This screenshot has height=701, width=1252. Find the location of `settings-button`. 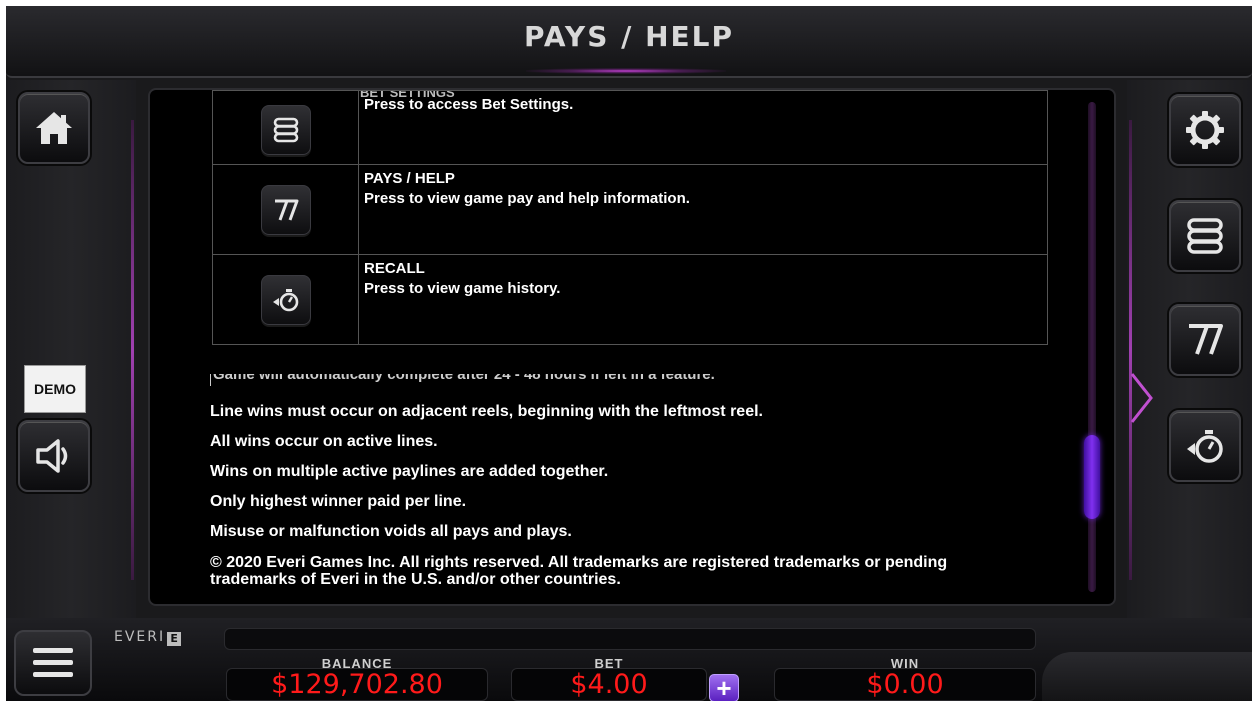

settings-button is located at coordinates (1205, 130).